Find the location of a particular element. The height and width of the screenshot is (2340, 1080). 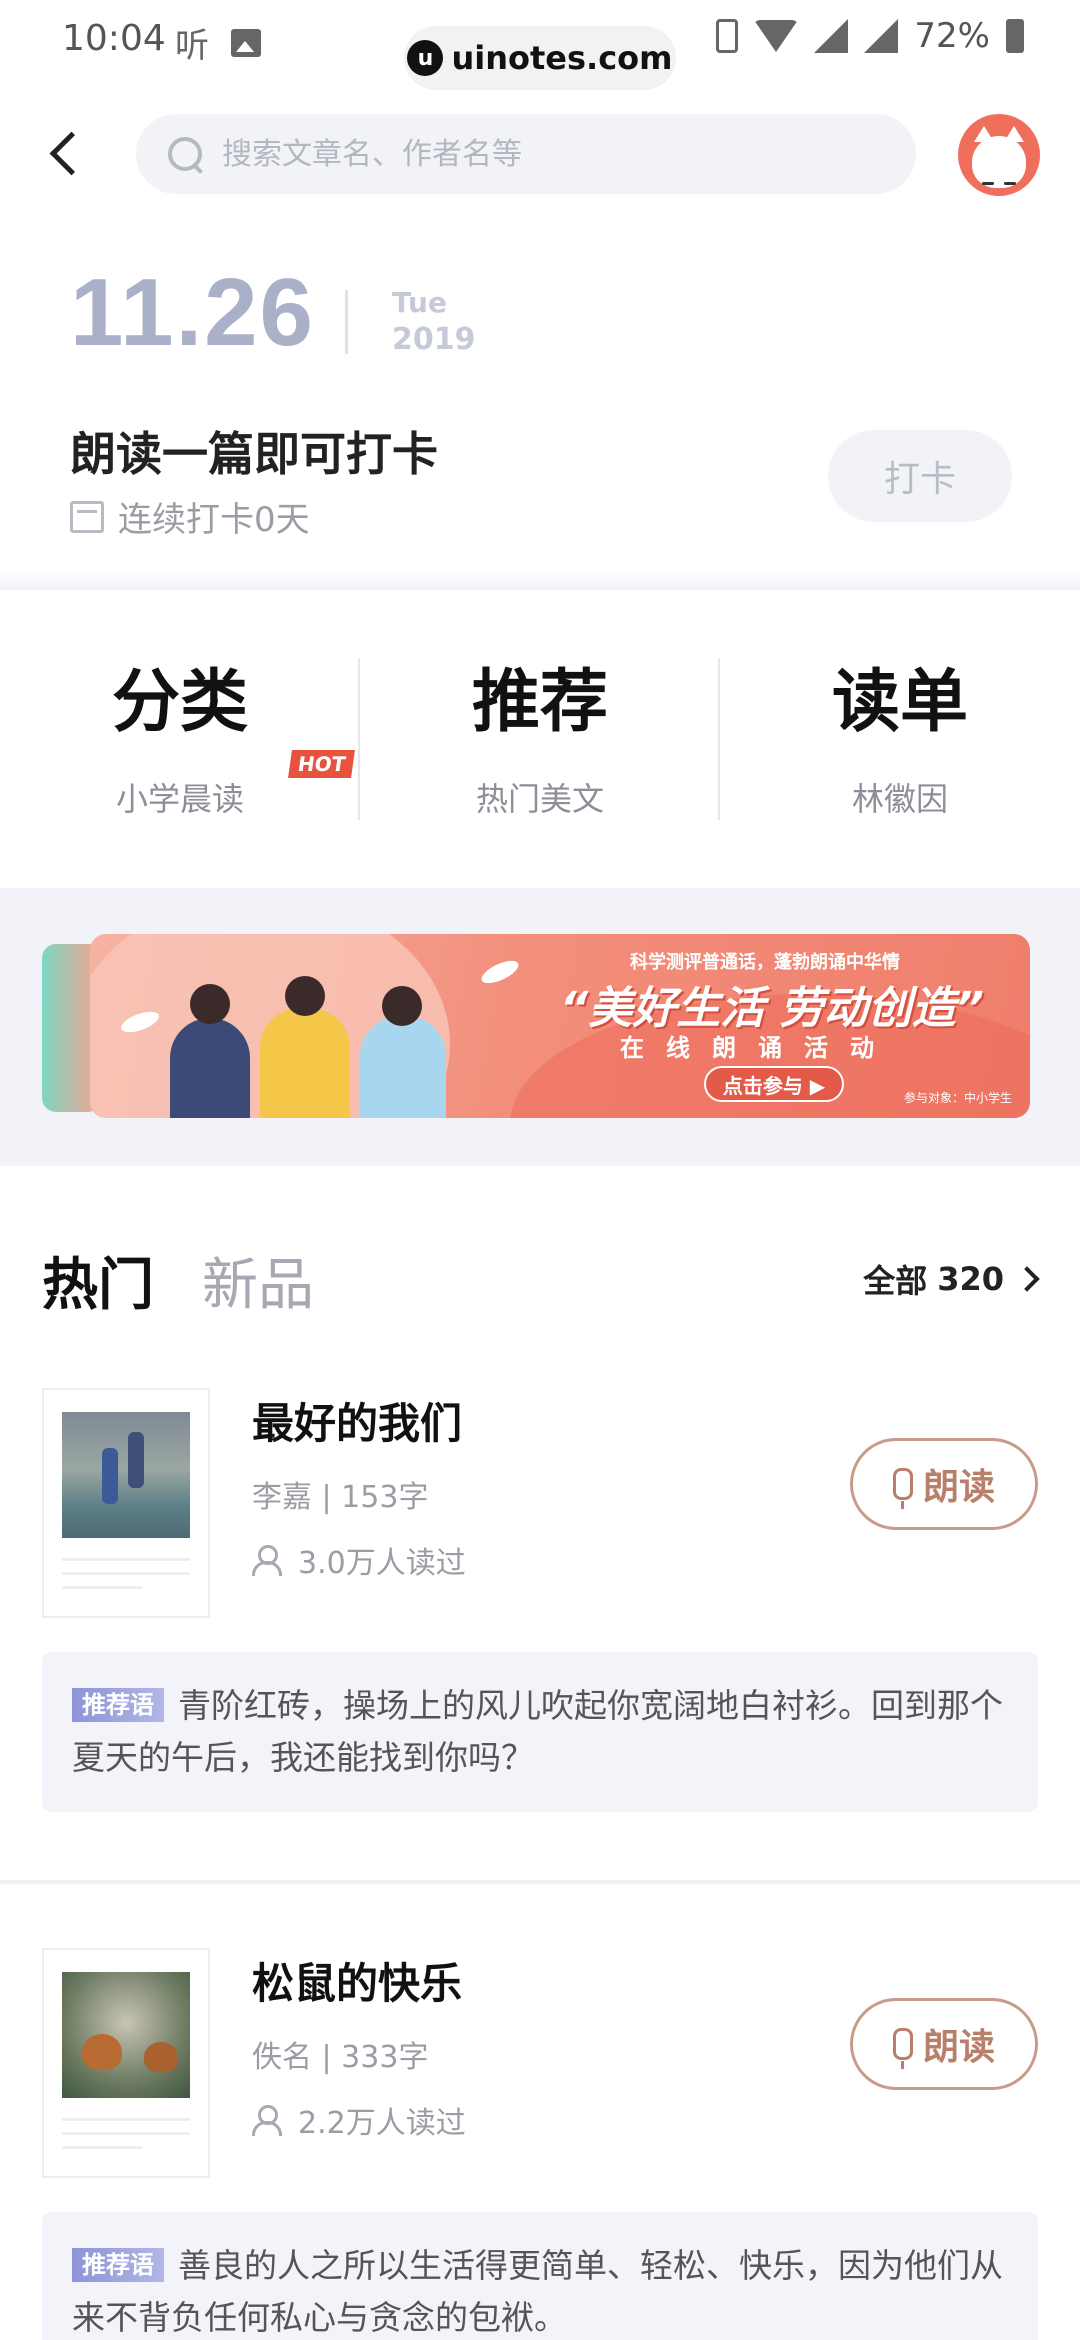

cat-face-icon is located at coordinates (999, 162).